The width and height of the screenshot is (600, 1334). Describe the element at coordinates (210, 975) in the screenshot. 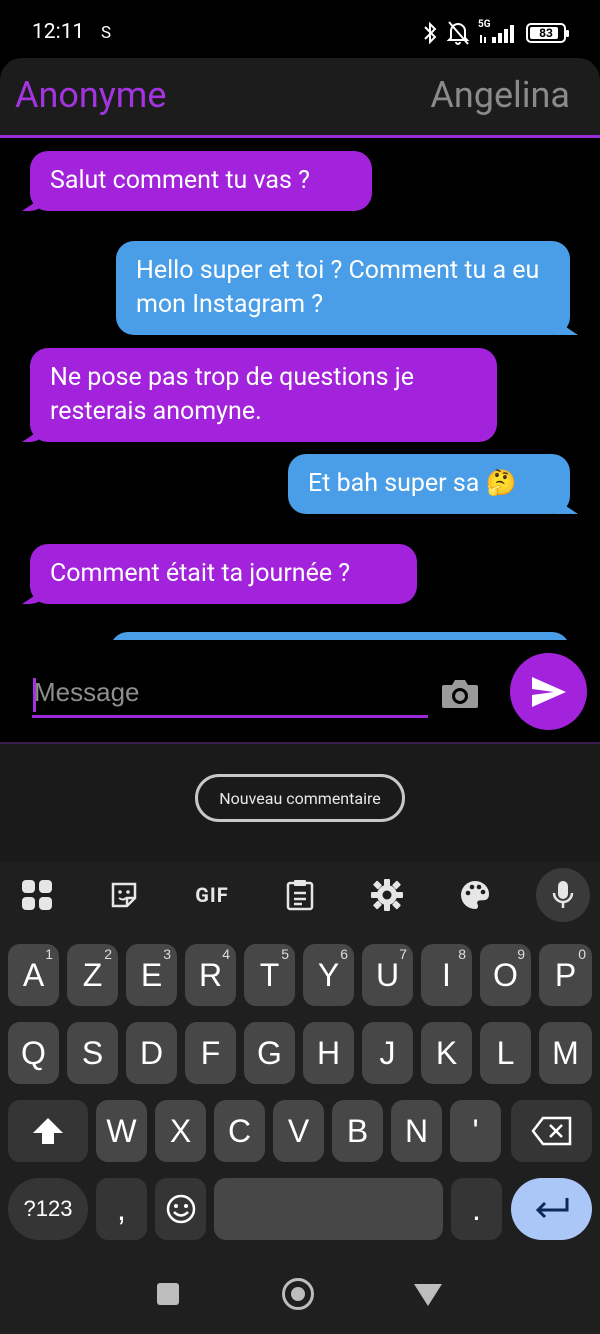

I see `key-r: R4` at that location.